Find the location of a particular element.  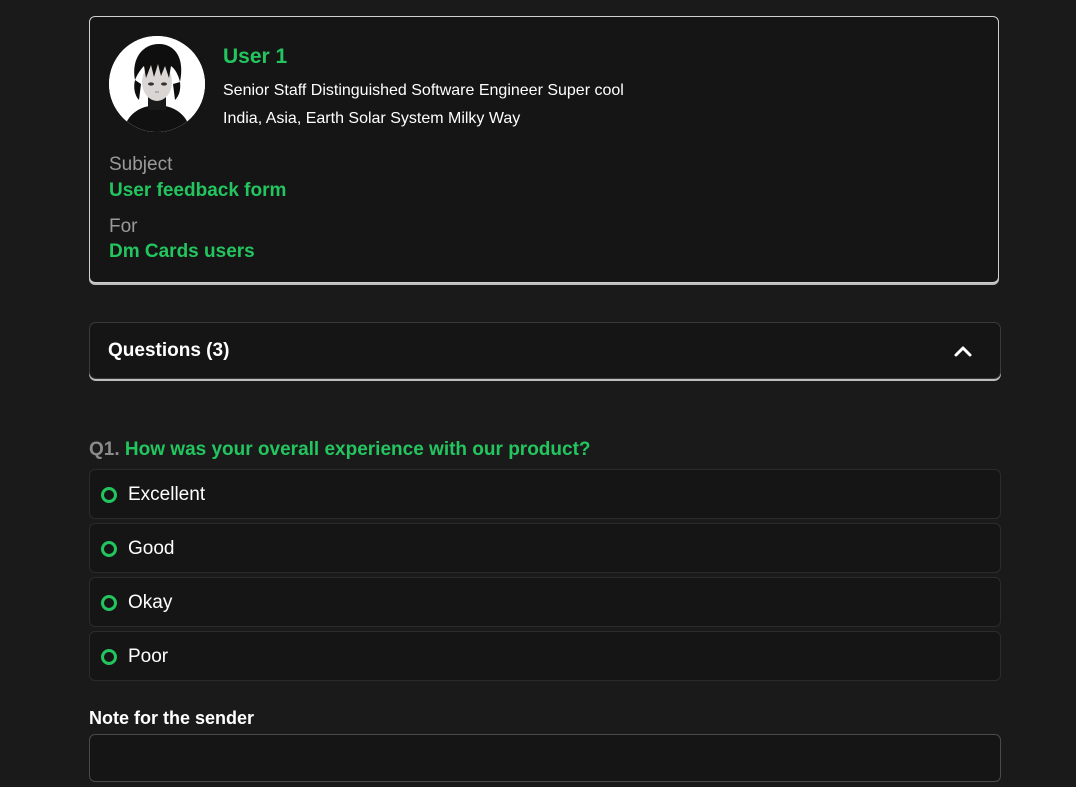

option-label: Good is located at coordinates (151, 548).